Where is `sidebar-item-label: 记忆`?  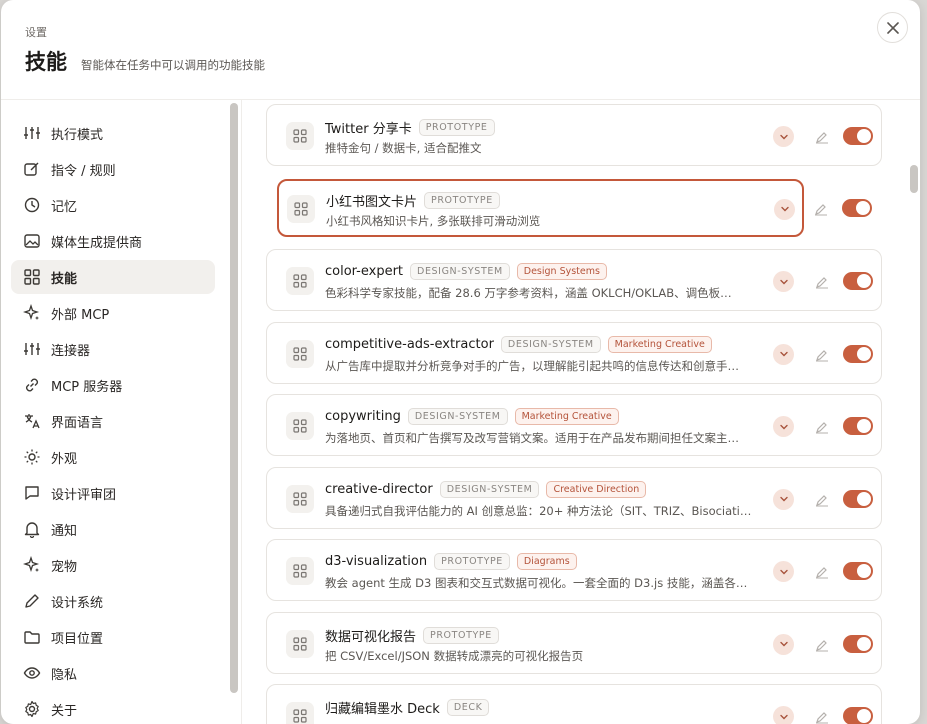
sidebar-item-label: 记忆 is located at coordinates (64, 207).